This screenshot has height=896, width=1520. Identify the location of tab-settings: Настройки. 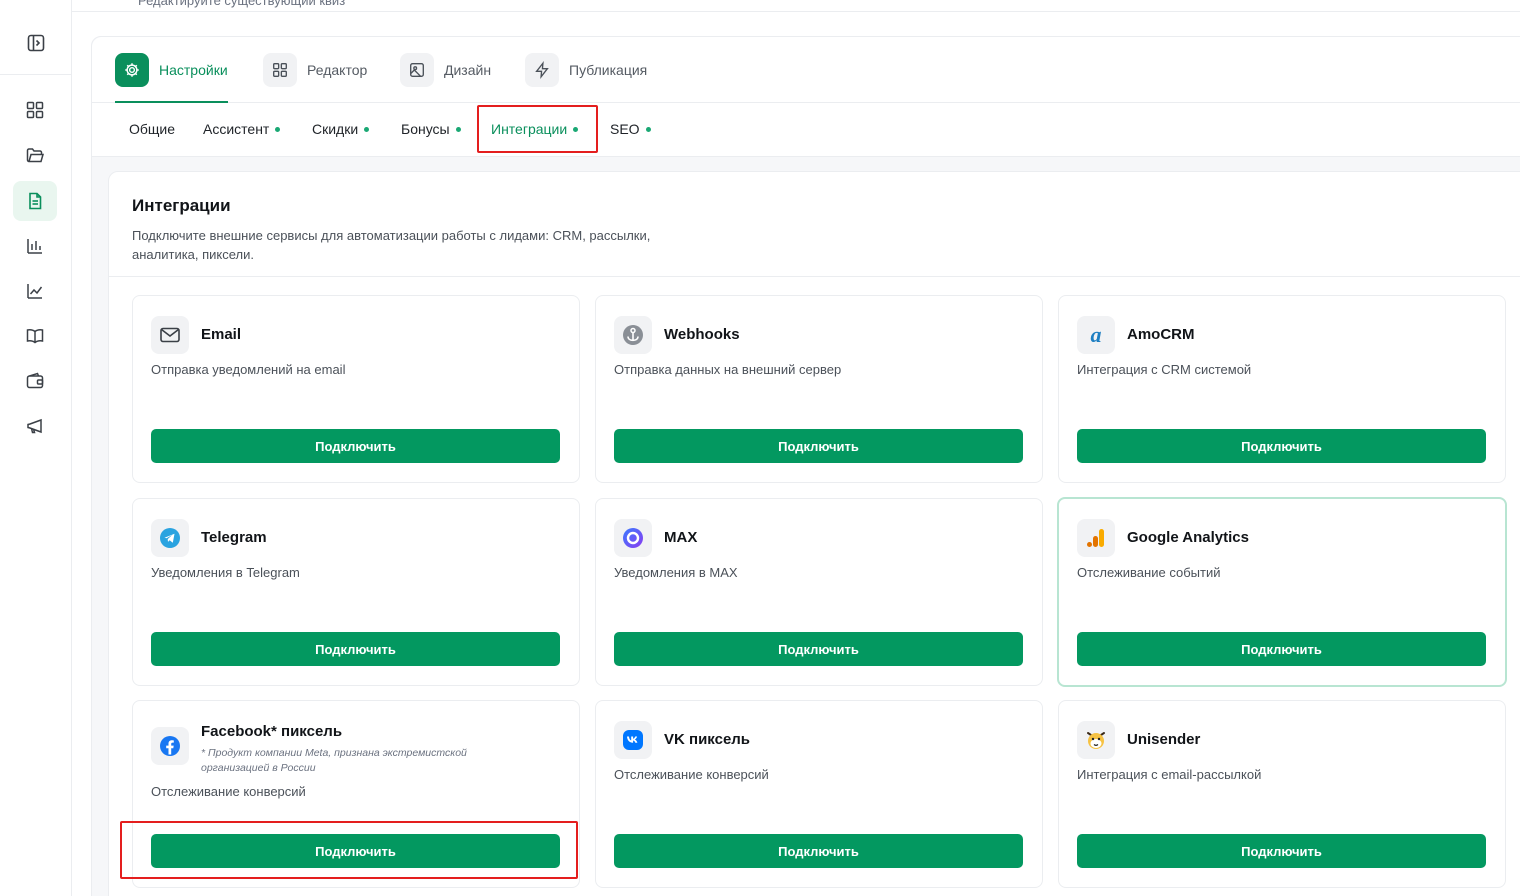
(171, 78).